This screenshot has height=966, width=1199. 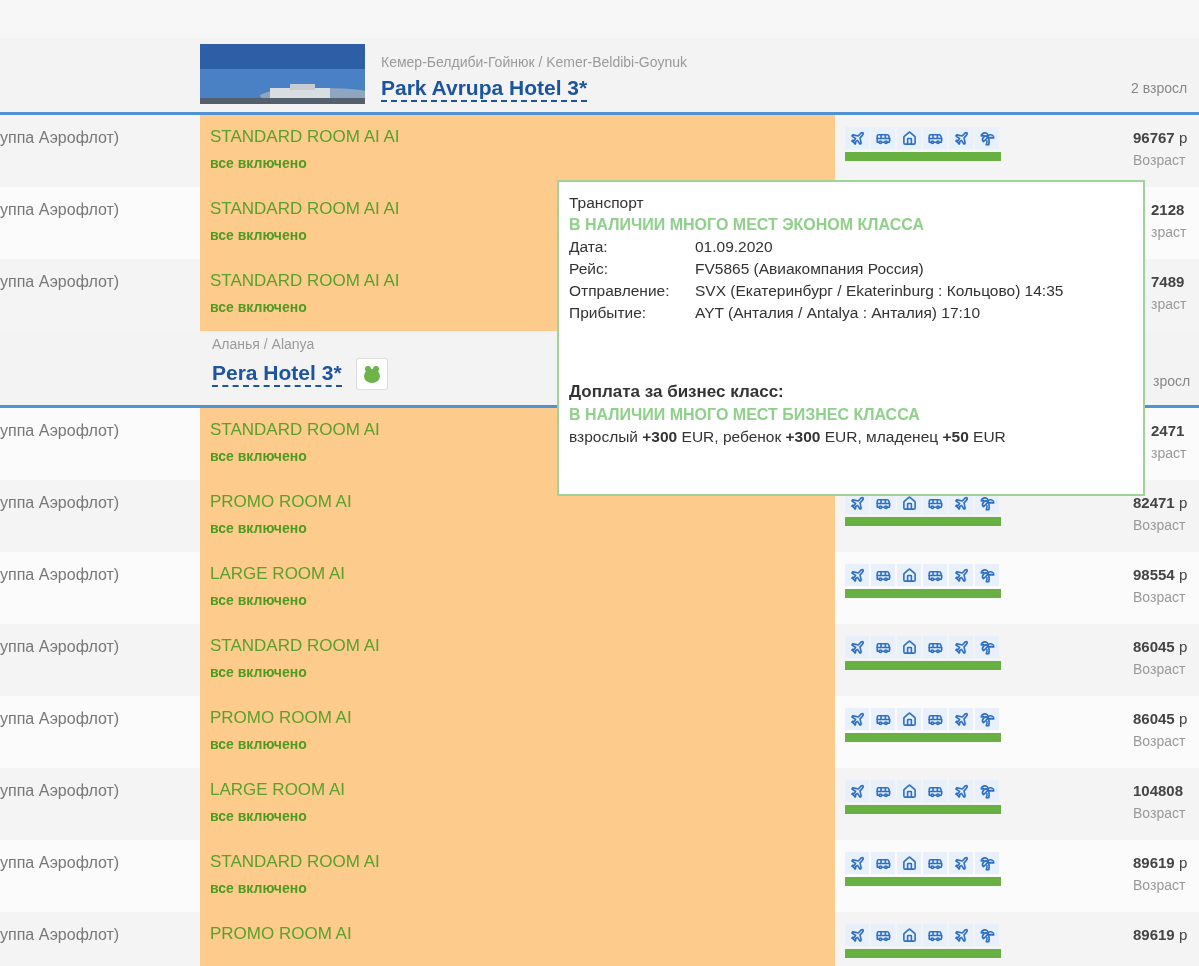 What do you see at coordinates (607, 203) in the screenshot?
I see `tooltip-title: Транспорт` at bounding box center [607, 203].